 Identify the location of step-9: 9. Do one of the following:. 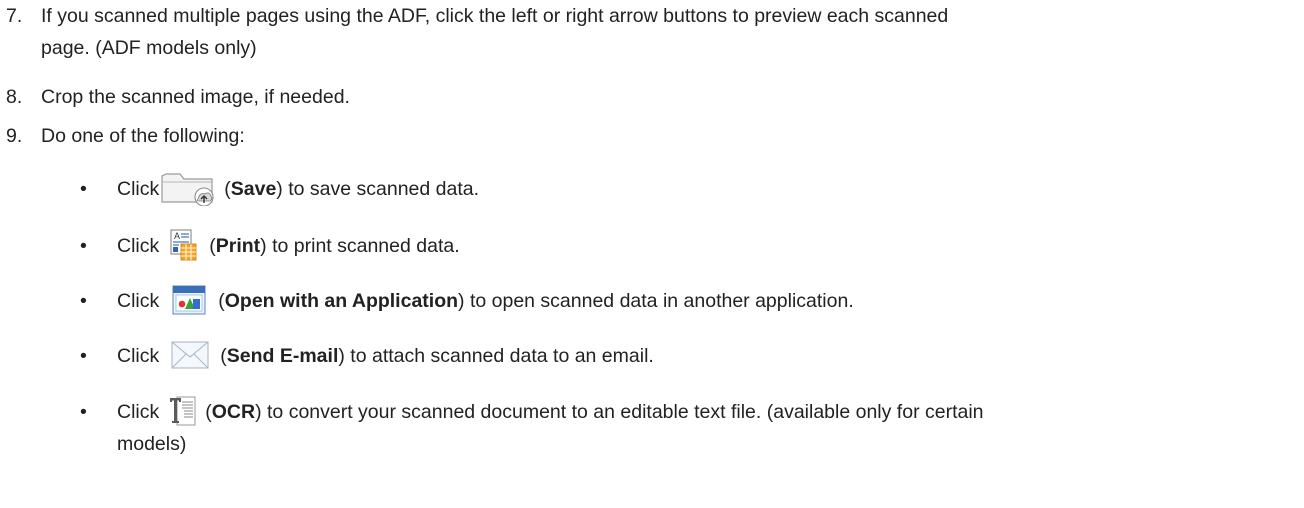
(651, 136).